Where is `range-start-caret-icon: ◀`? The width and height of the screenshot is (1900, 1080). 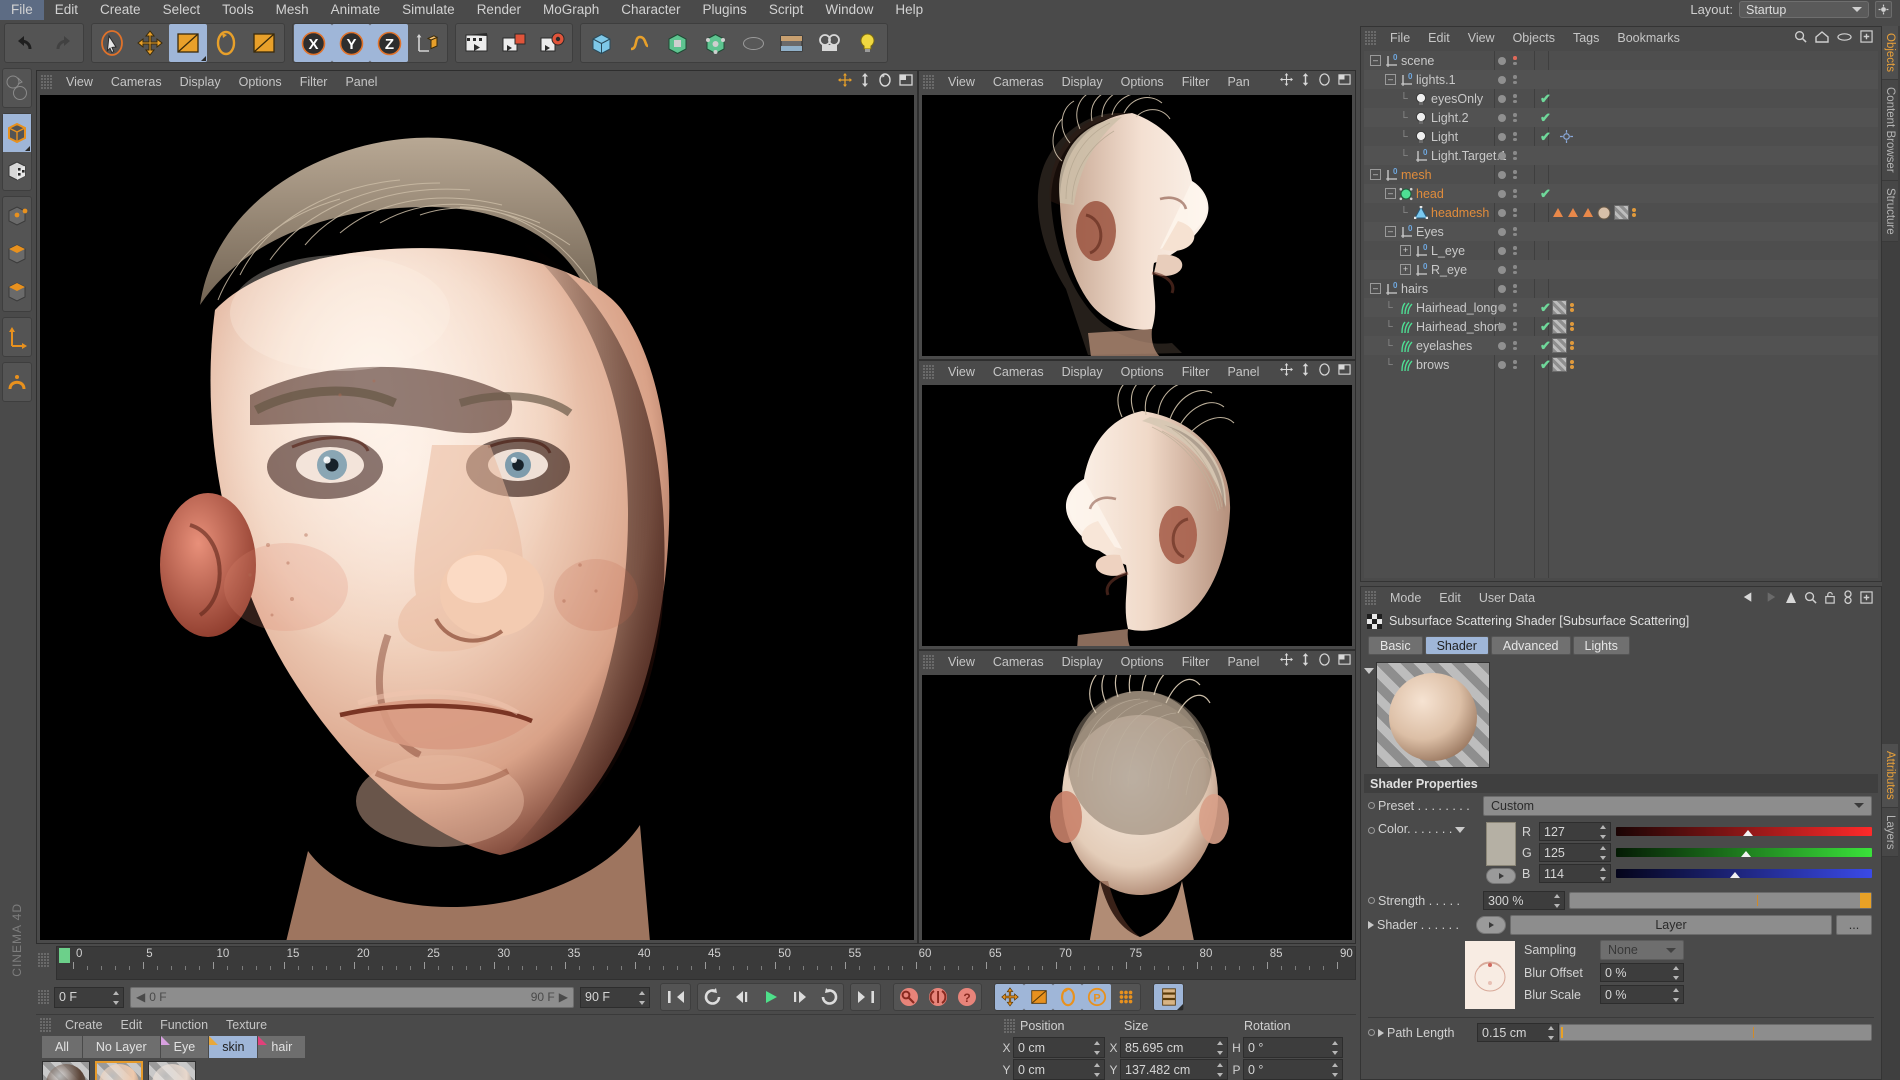 range-start-caret-icon: ◀ is located at coordinates (140, 997).